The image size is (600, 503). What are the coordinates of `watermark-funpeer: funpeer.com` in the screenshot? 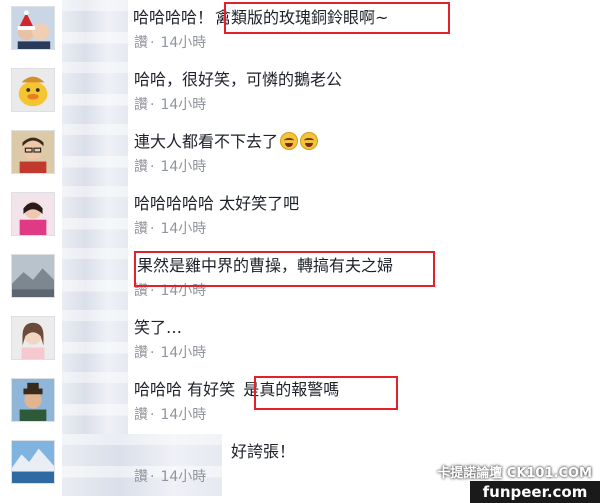 It's located at (535, 492).